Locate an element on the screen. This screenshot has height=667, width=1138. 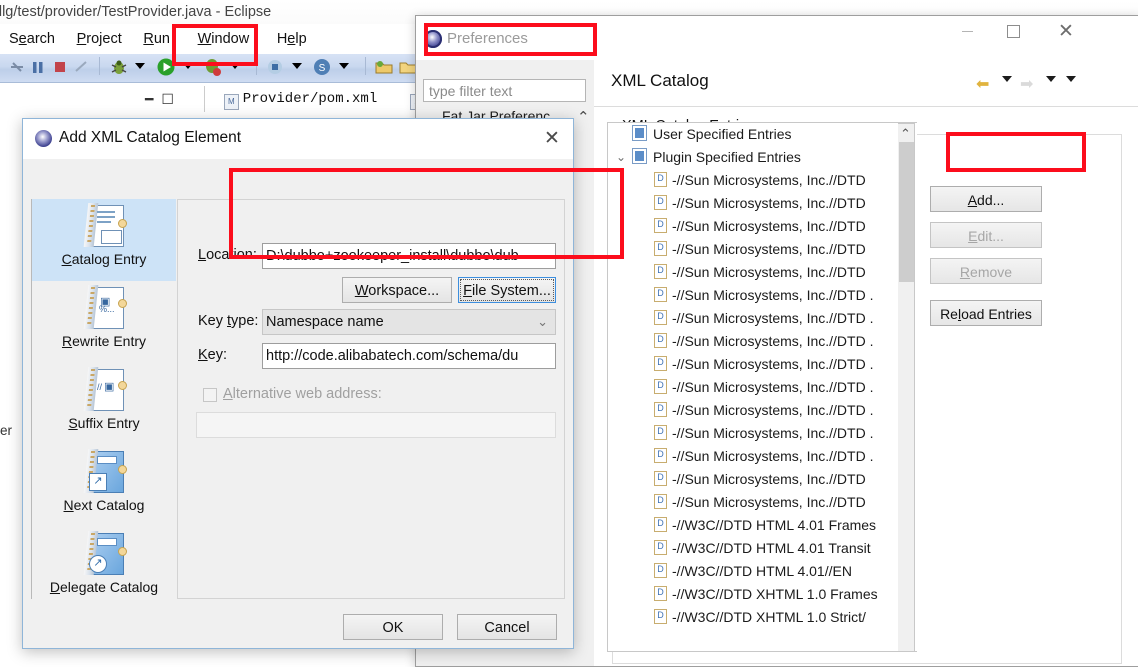
entry-type-delegate-catalog: ↗ Delegate Catalog is located at coordinates (104, 568).